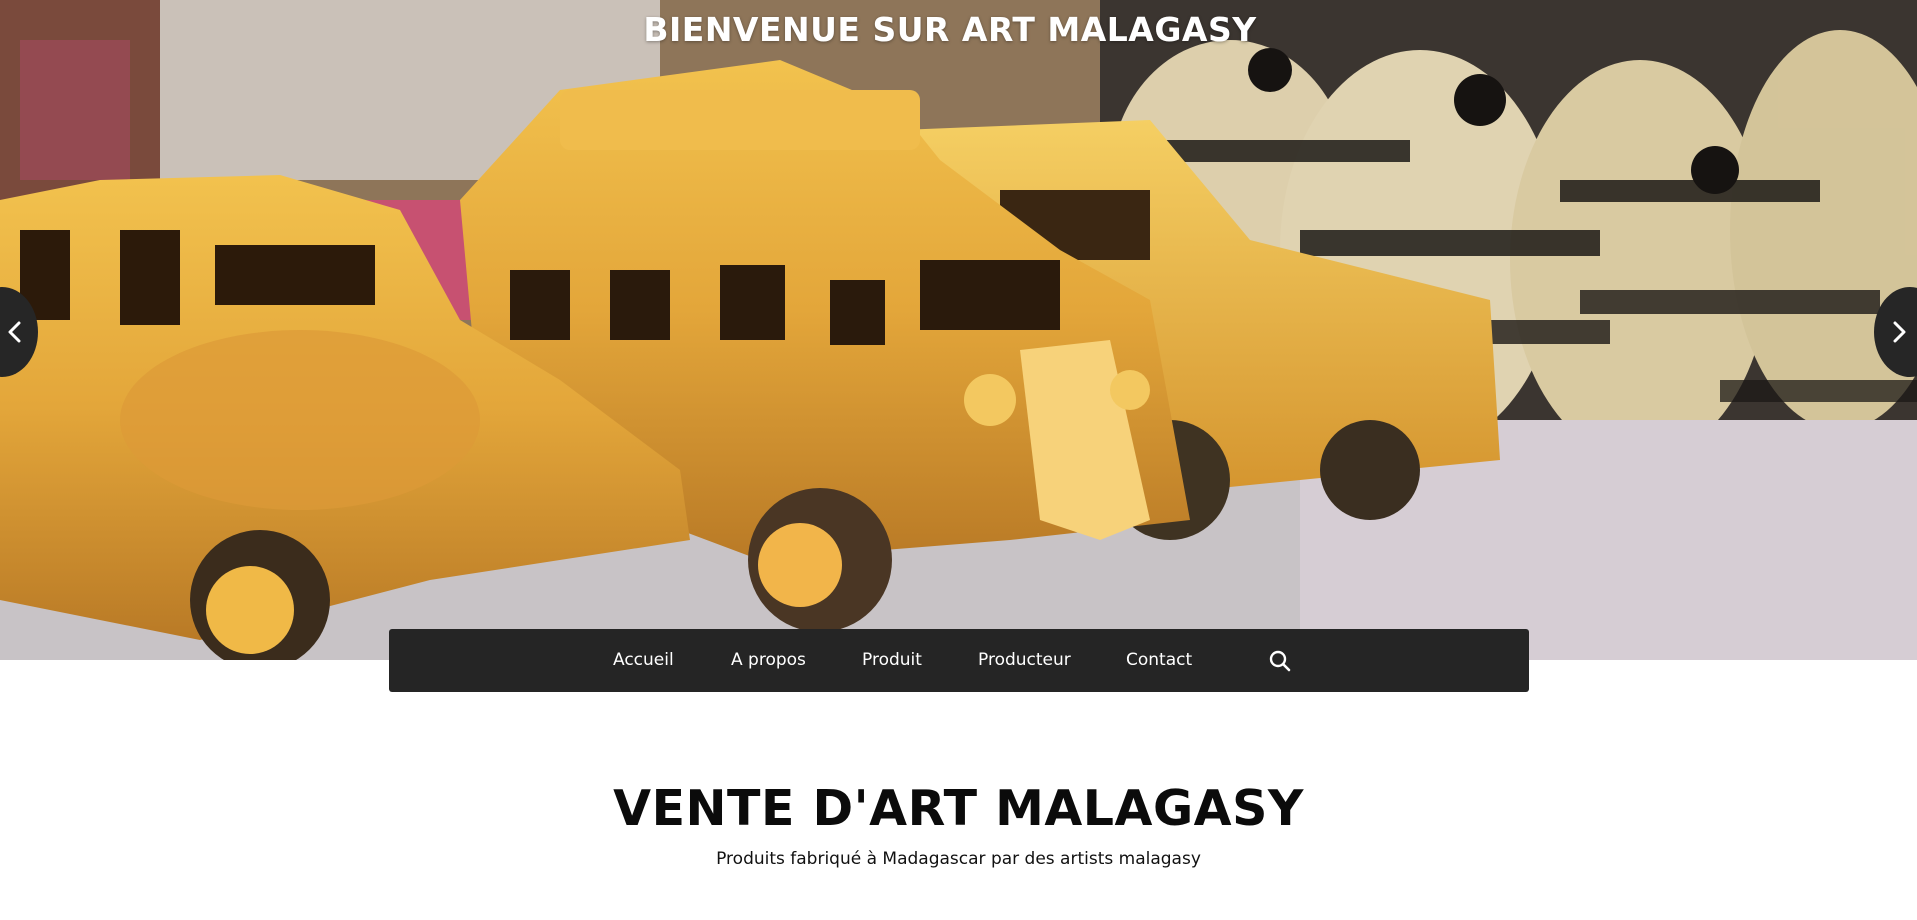 The width and height of the screenshot is (1917, 920). I want to click on search-icon, so click(1280, 661).